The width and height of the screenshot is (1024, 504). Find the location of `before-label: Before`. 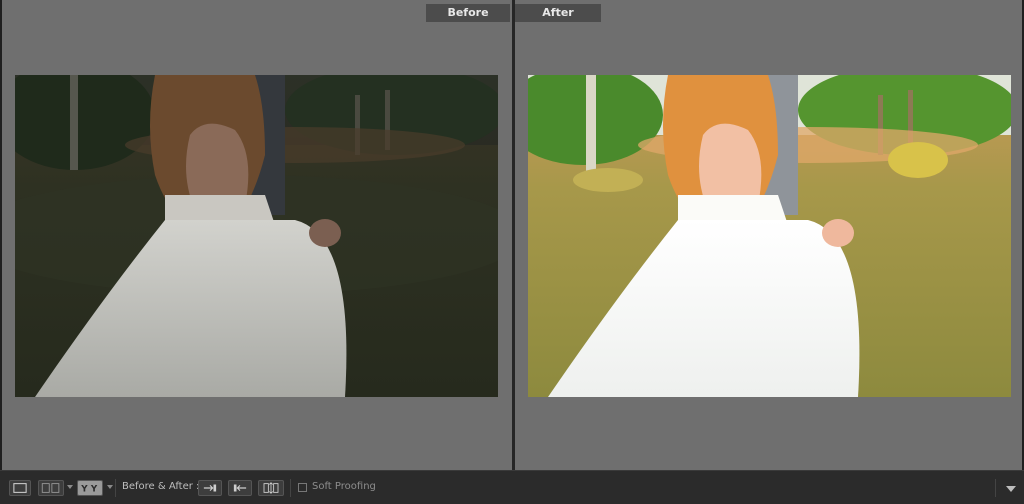

before-label: Before is located at coordinates (468, 13).